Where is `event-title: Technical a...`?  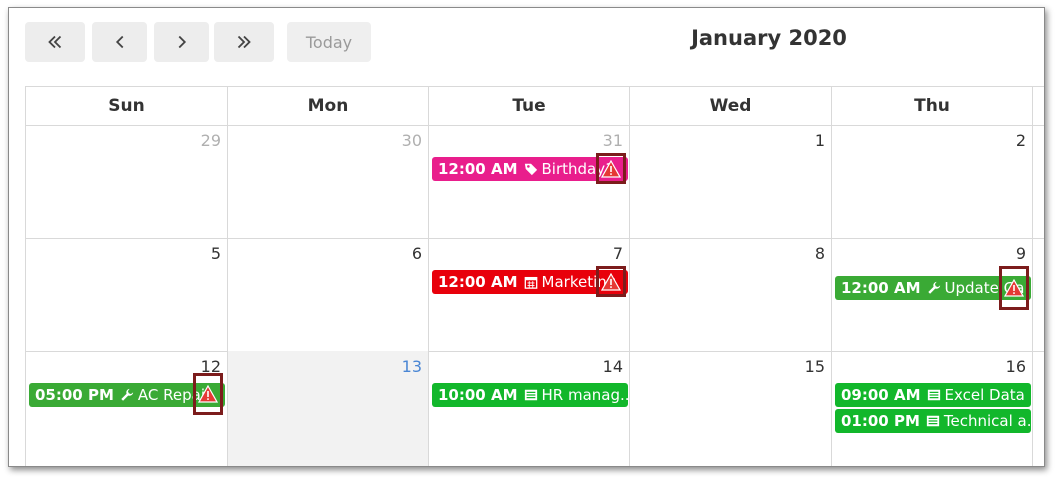 event-title: Technical a... is located at coordinates (987, 421).